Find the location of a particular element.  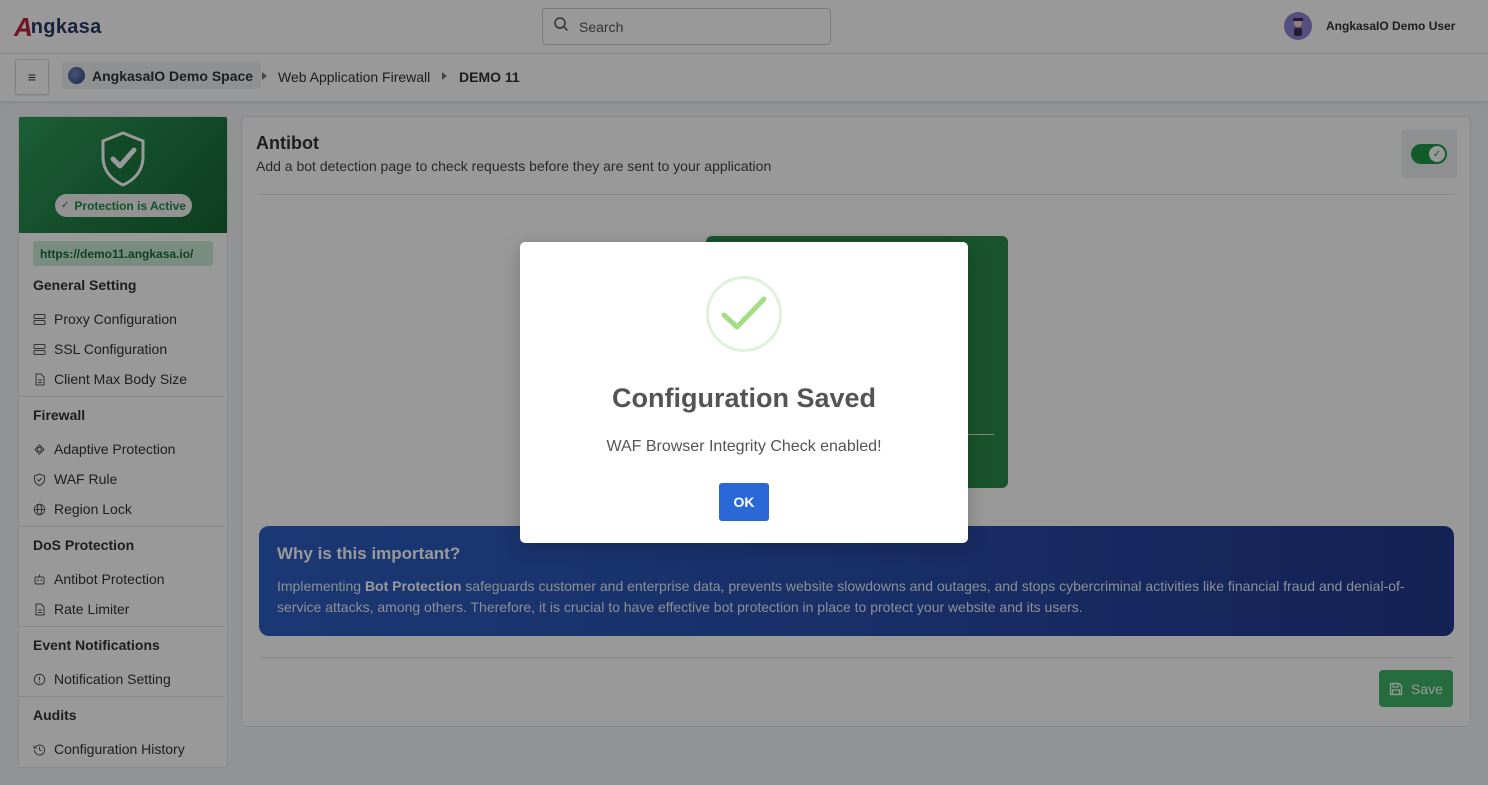

dialog-title: Configuration Saved is located at coordinates (743, 398).